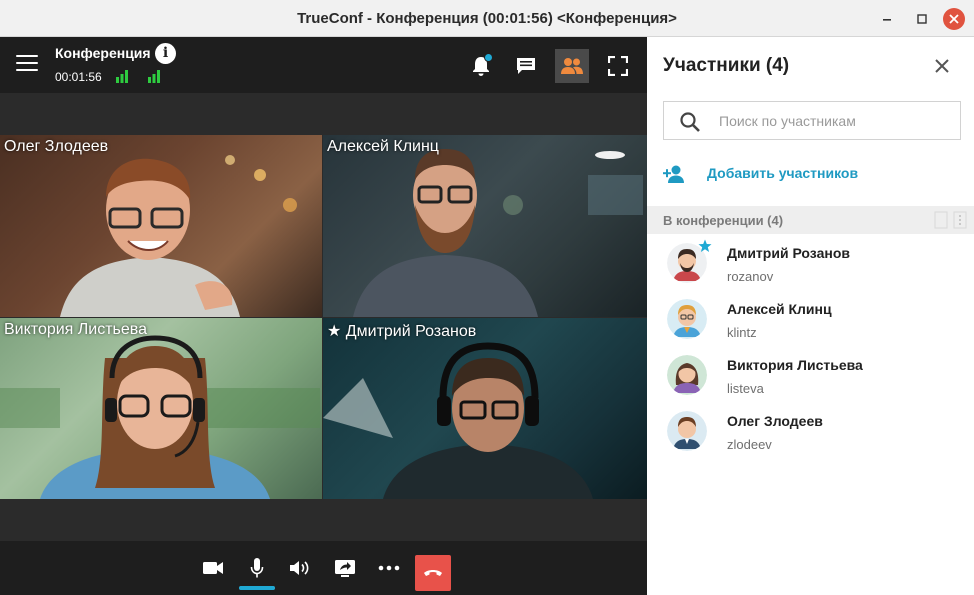 This screenshot has height=595, width=974. What do you see at coordinates (323, 65) in the screenshot?
I see `conference-toolbar: Конференция i 00:01:56` at bounding box center [323, 65].